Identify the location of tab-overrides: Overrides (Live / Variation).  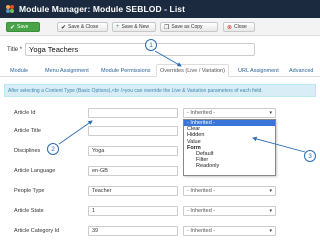
(193, 70).